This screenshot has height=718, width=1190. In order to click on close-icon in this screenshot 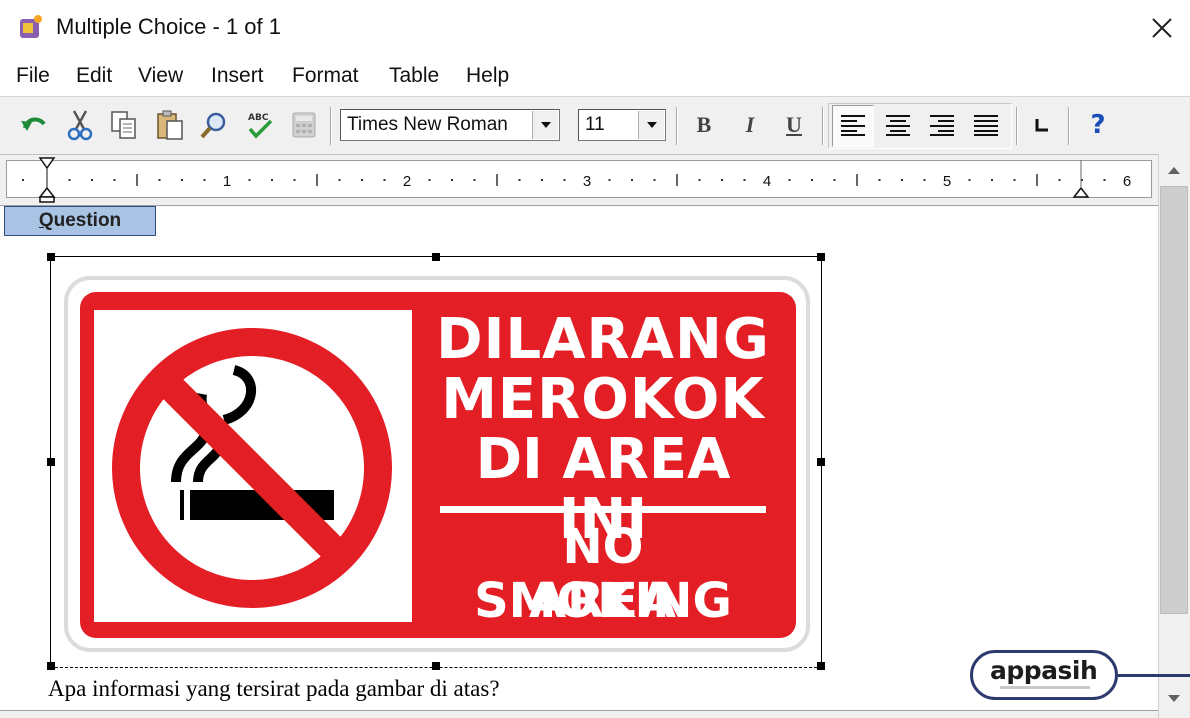, I will do `click(1162, 28)`.